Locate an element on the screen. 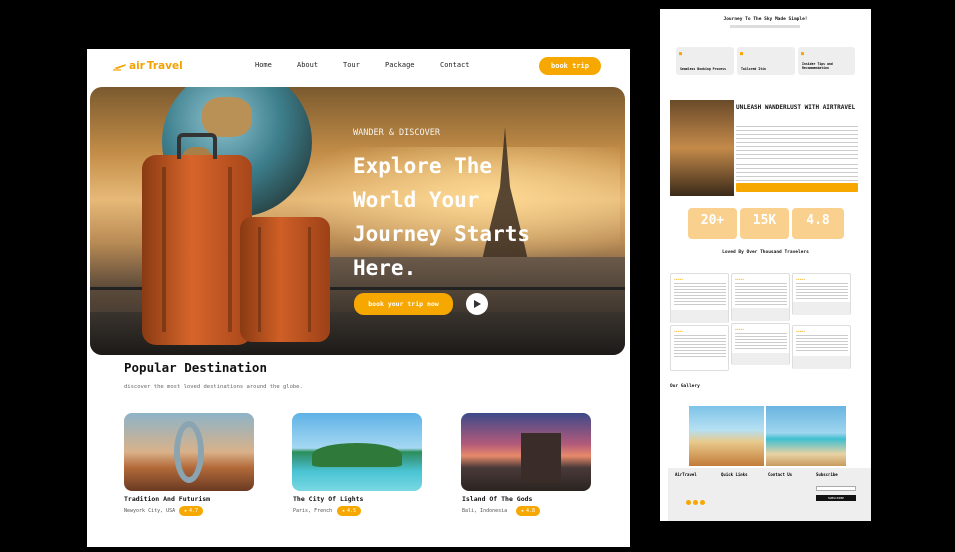  hero-kicker: WANDER & DISCOVER is located at coordinates (396, 133).